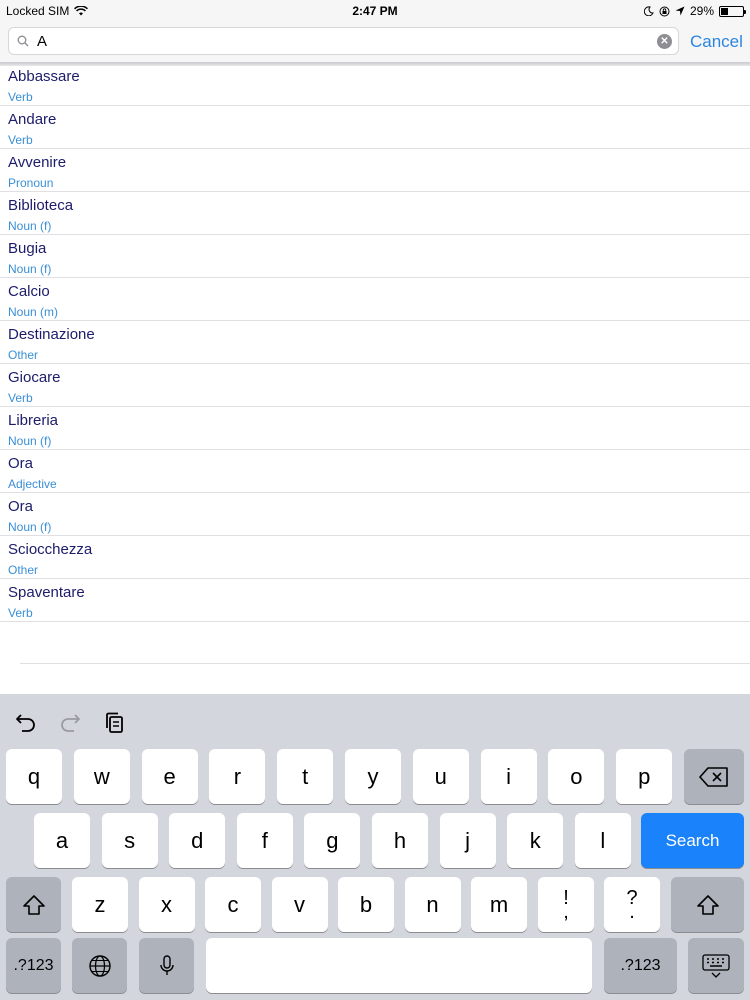 The height and width of the screenshot is (1000, 750). I want to click on status-right: 29%, so click(694, 11).